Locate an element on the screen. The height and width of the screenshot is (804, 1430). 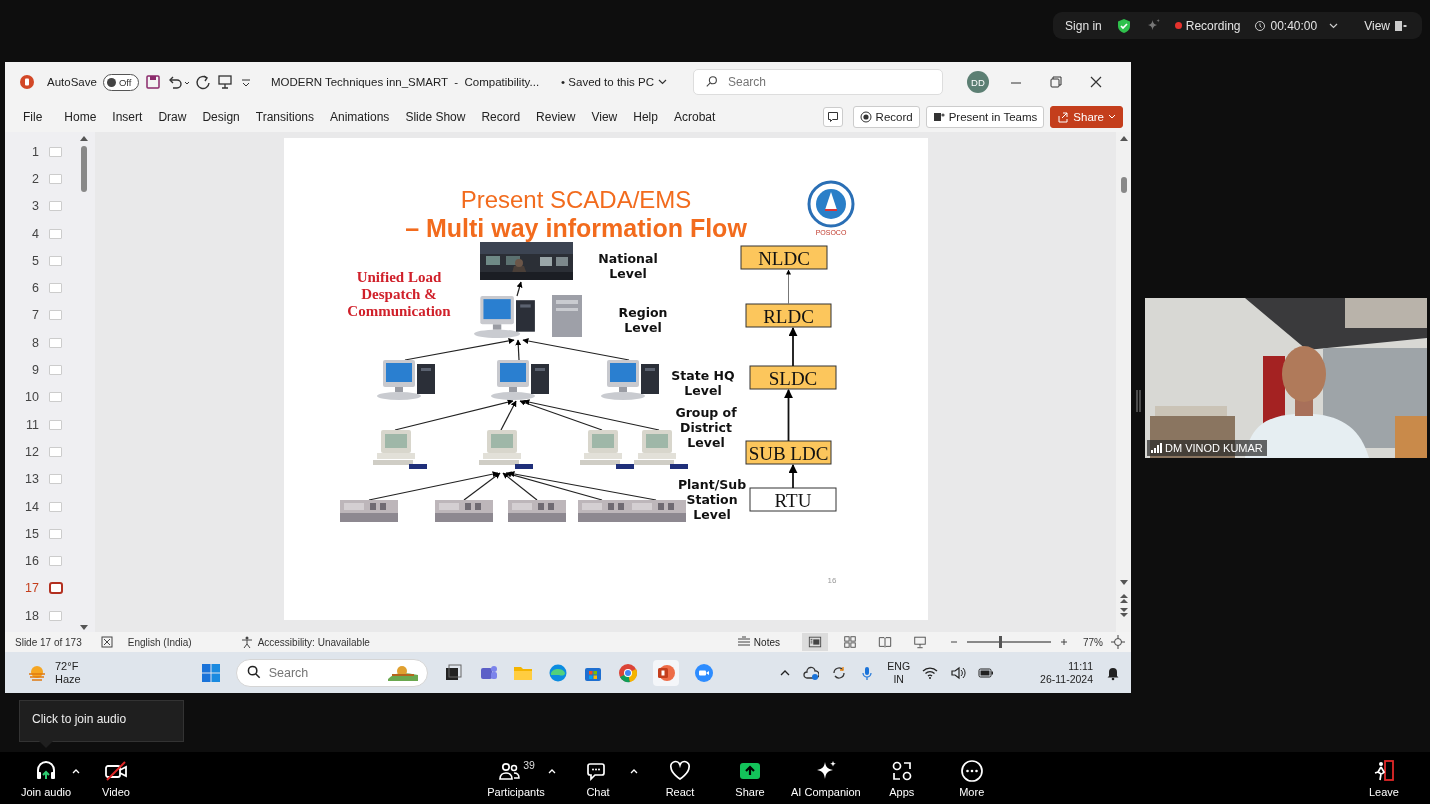
slide-thumbnail: 10 is located at coordinates (41, 397).